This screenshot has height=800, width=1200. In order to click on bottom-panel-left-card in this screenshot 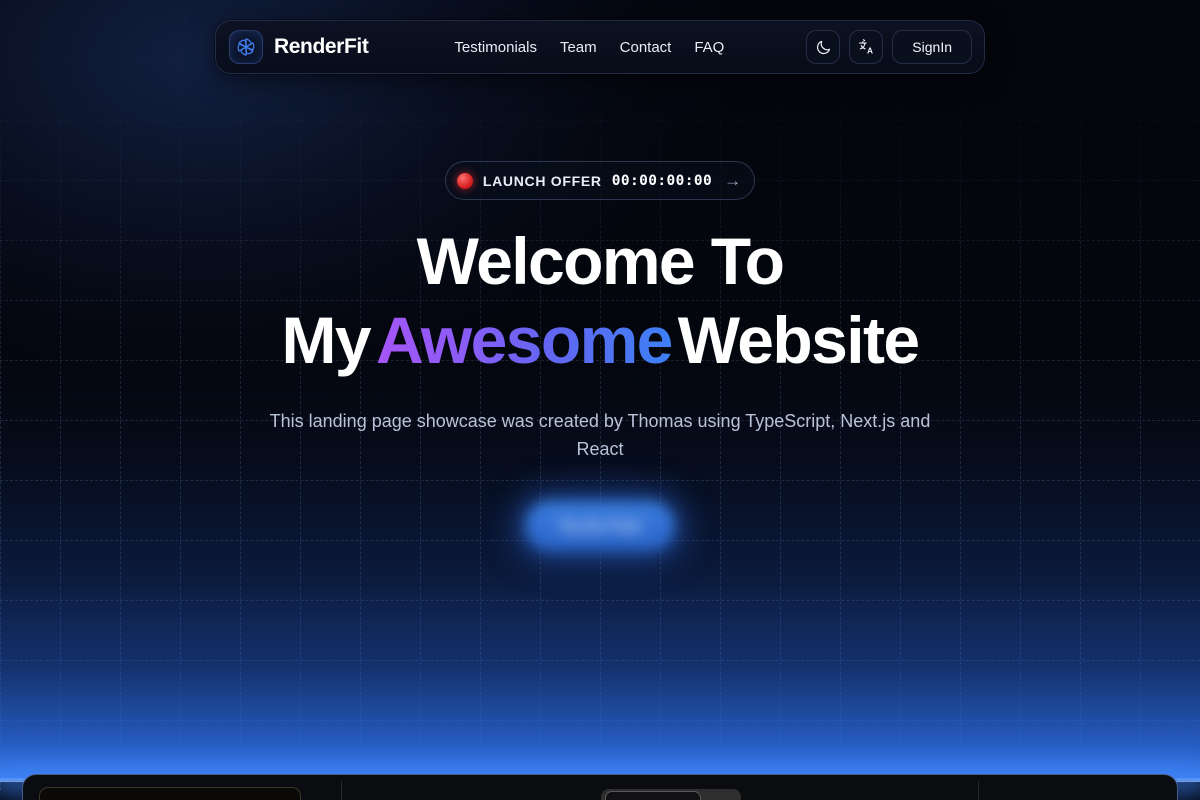, I will do `click(170, 793)`.